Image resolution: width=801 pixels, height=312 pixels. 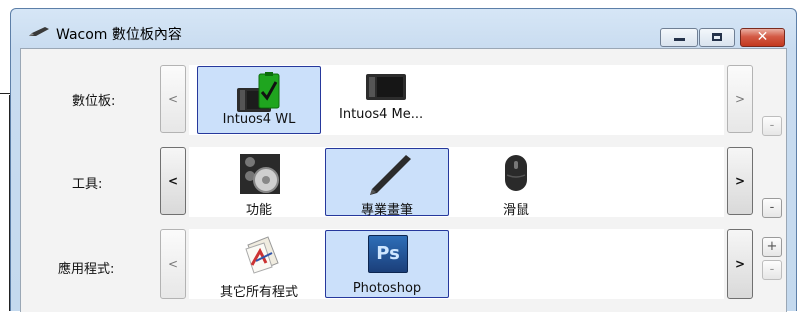 I want to click on remove-tool-button: -, so click(x=772, y=208).